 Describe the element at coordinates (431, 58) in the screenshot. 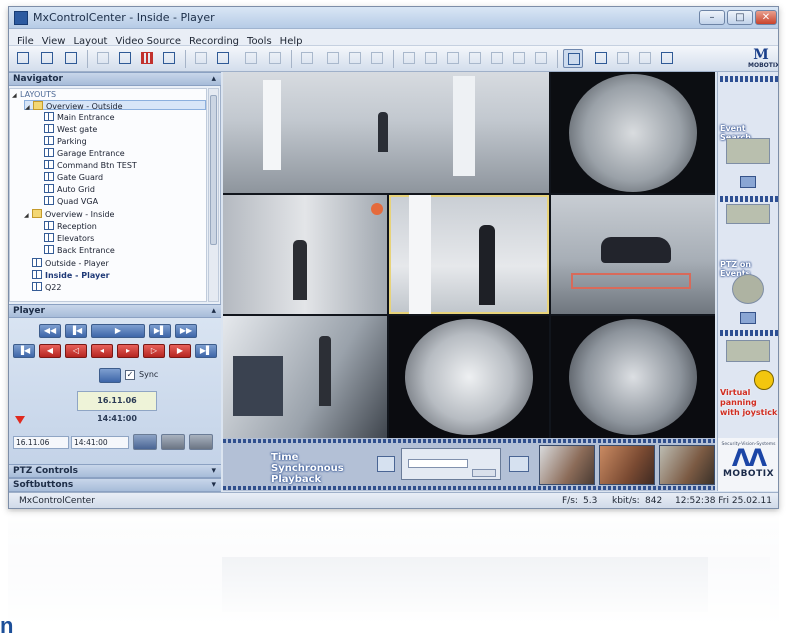

I see `quad-button` at that location.